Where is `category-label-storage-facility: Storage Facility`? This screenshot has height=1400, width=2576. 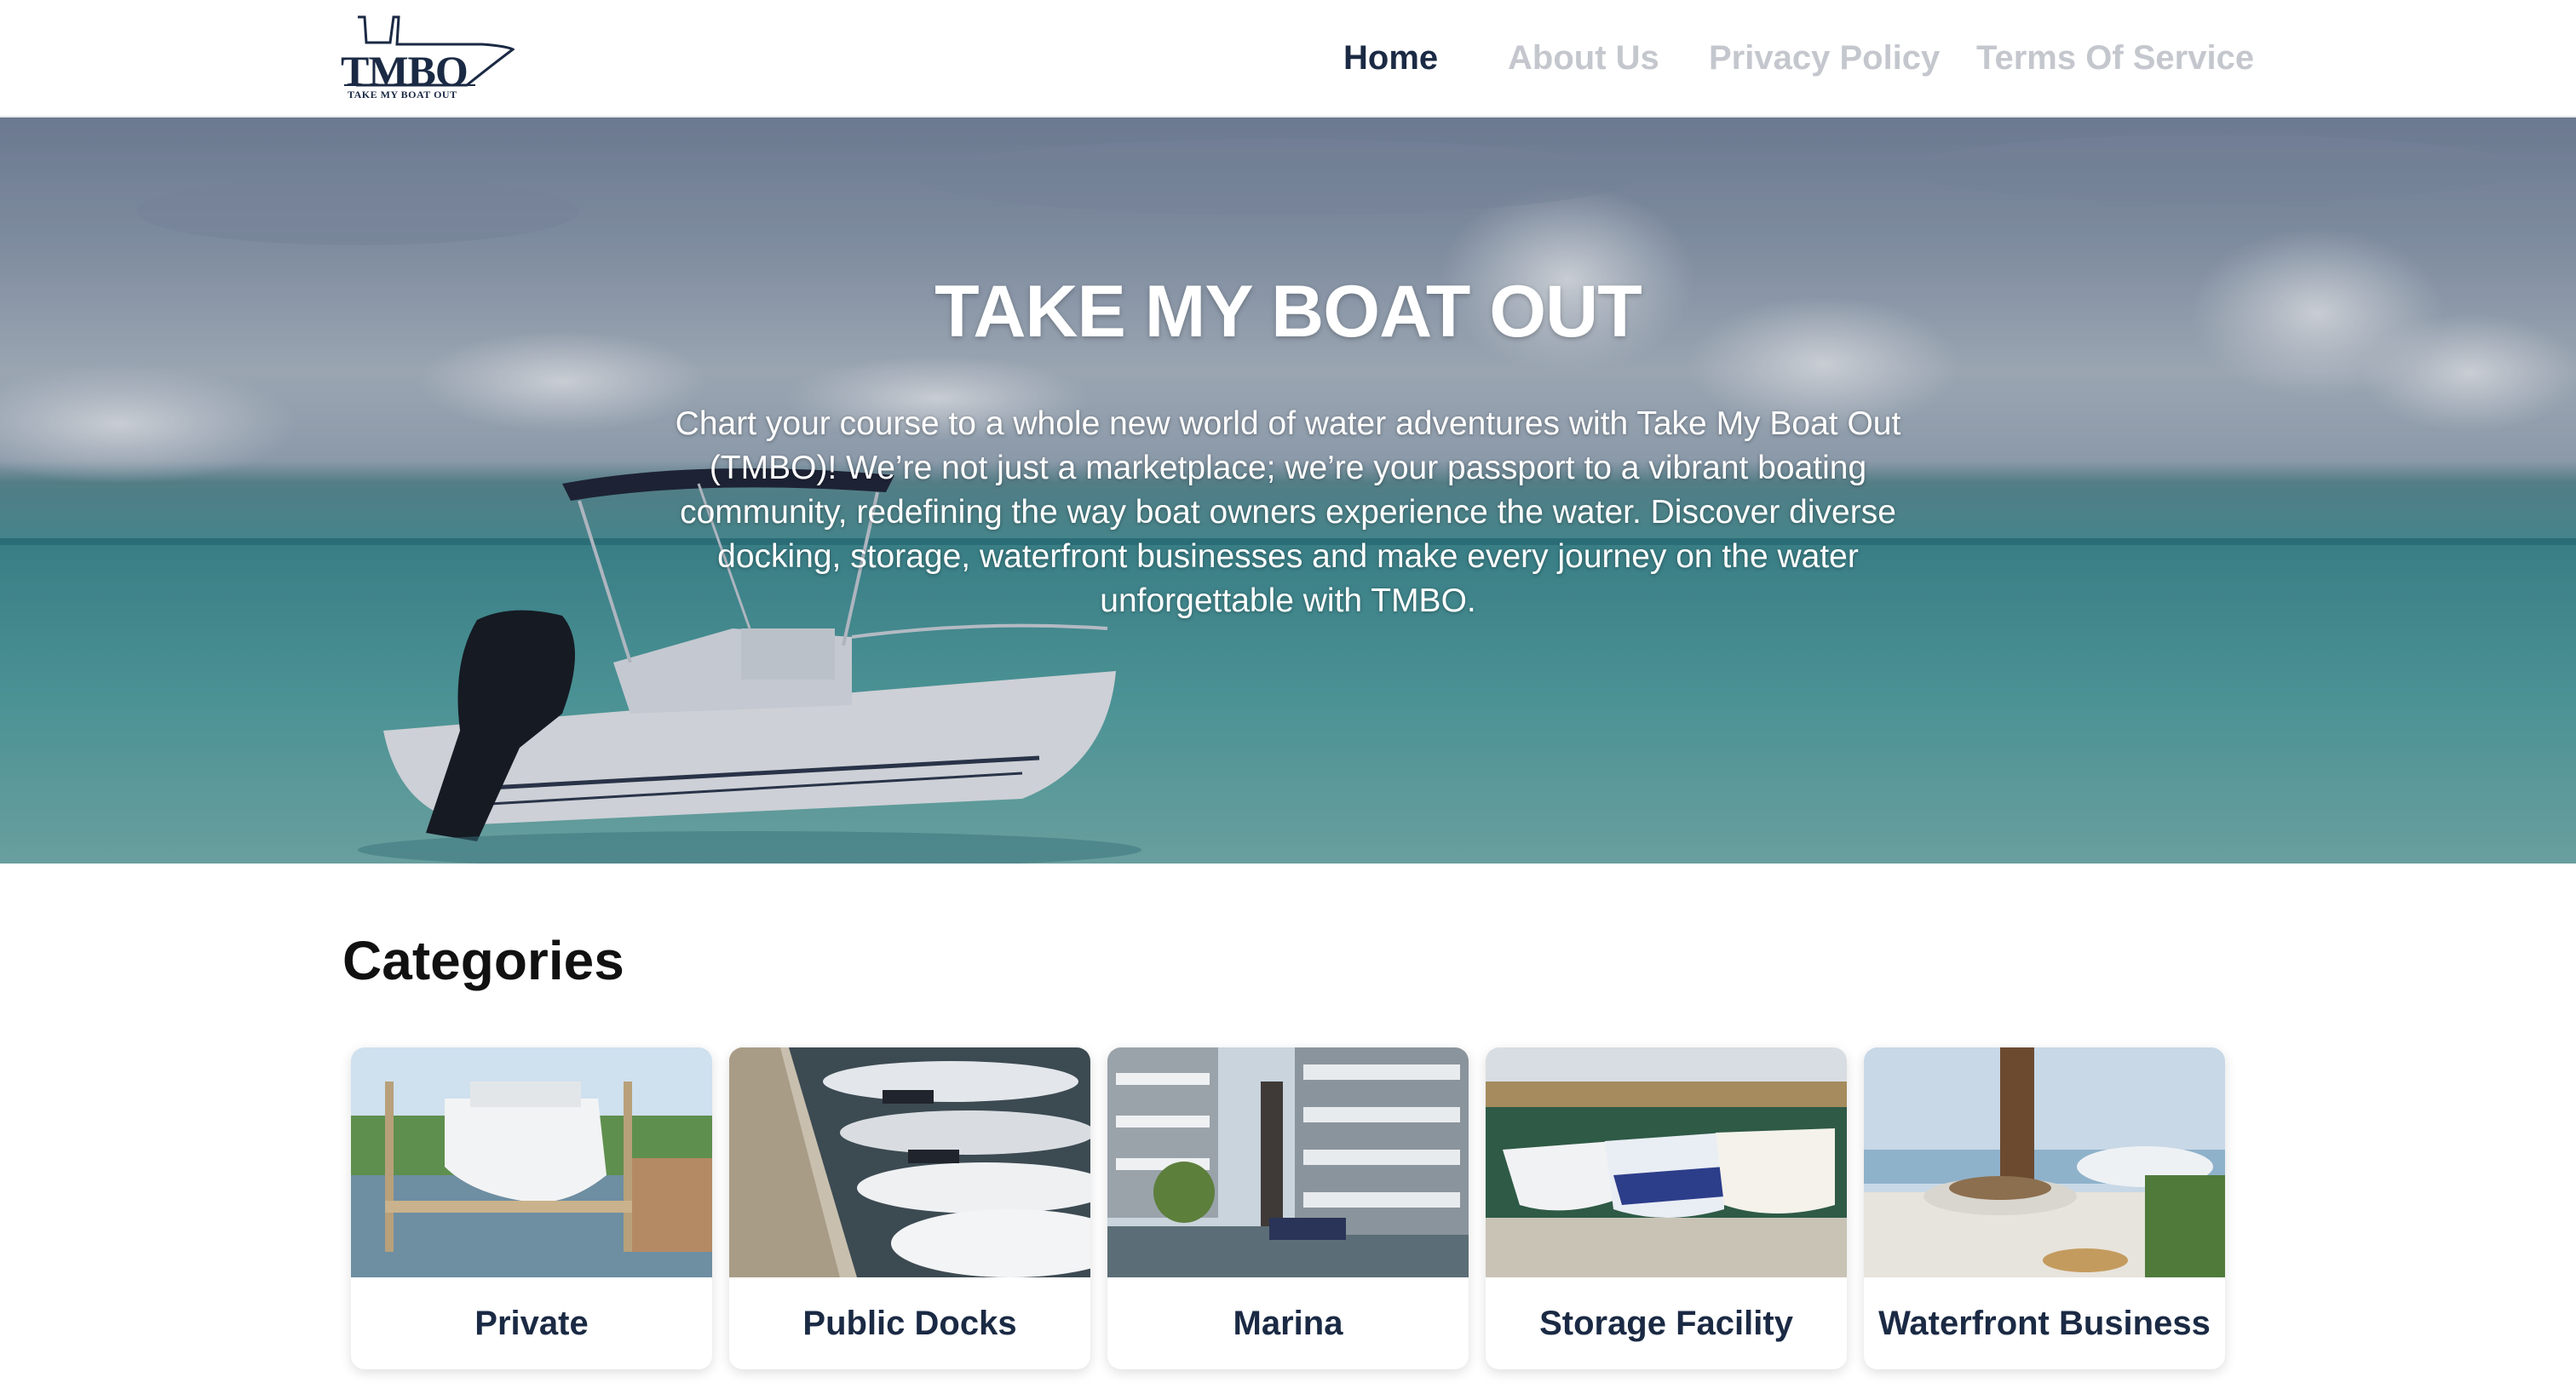 category-label-storage-facility: Storage Facility is located at coordinates (1666, 1323).